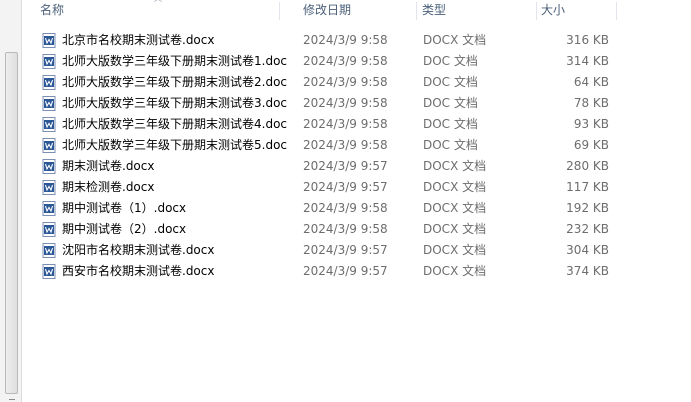 This screenshot has height=402, width=691. I want to click on file-name: 北京市名校期末测试卷.docx, so click(138, 40).